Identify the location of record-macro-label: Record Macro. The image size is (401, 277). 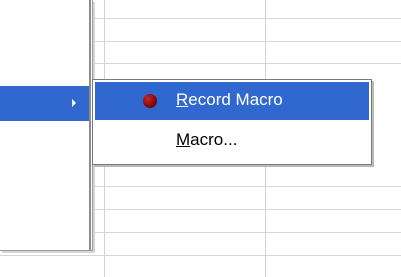
(229, 100).